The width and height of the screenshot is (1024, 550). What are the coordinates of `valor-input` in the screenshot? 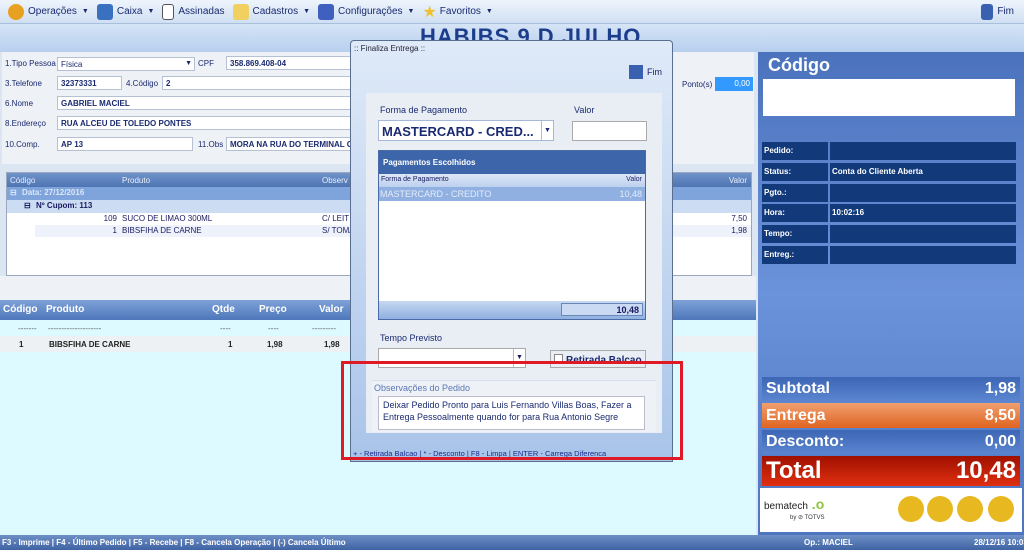 It's located at (609, 131).